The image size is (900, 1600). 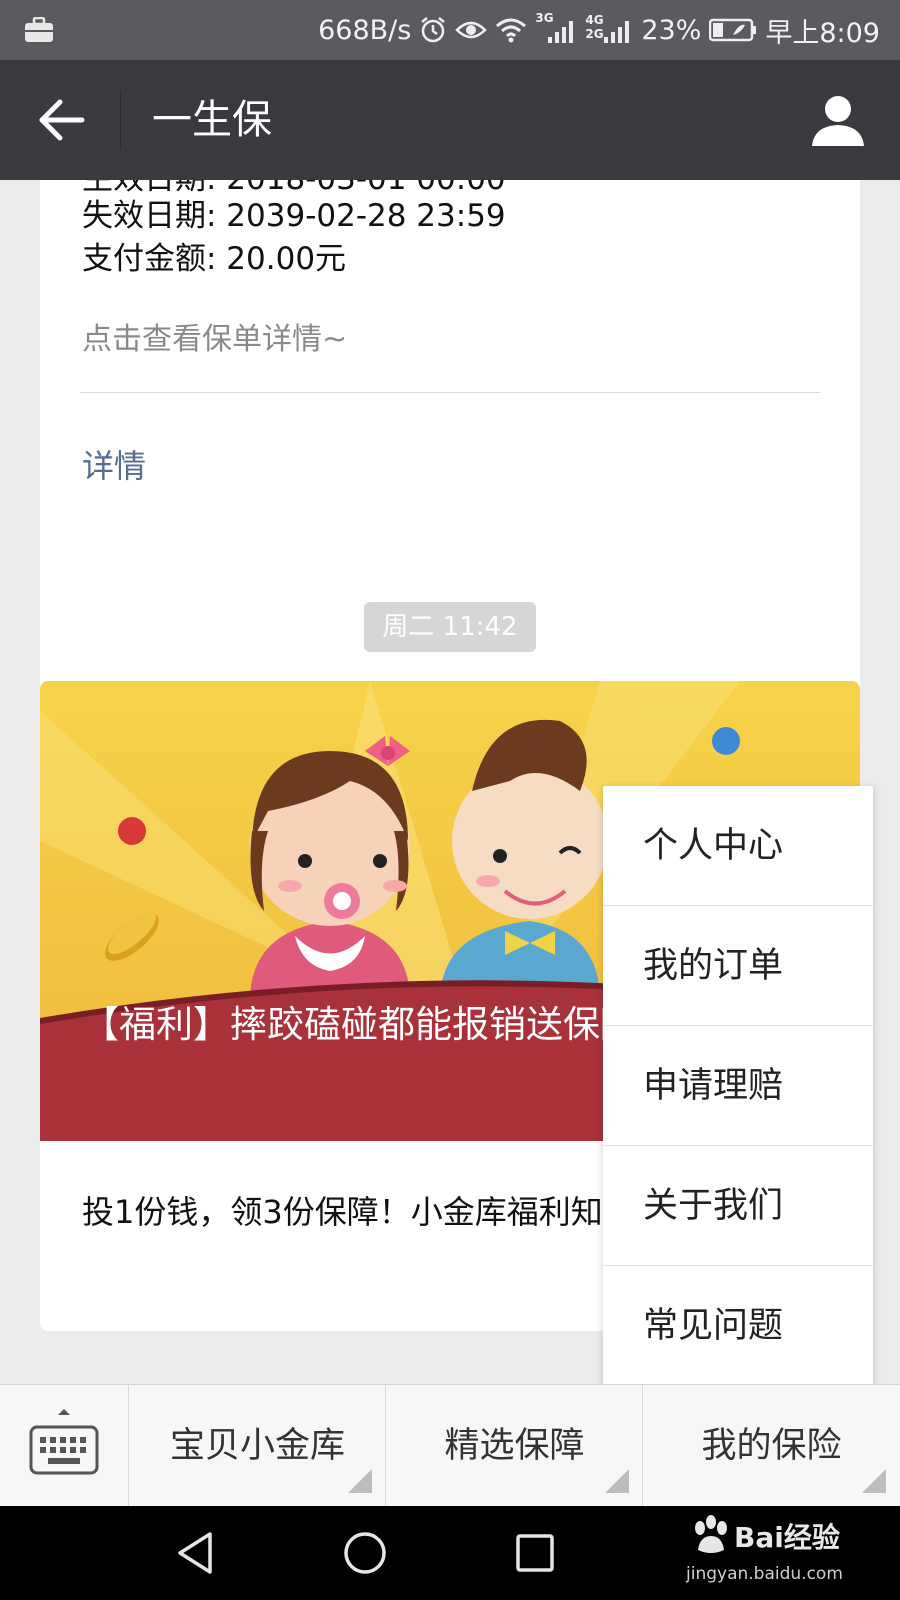 What do you see at coordinates (594, 20) in the screenshot?
I see `signal-4g-label: 4G` at bounding box center [594, 20].